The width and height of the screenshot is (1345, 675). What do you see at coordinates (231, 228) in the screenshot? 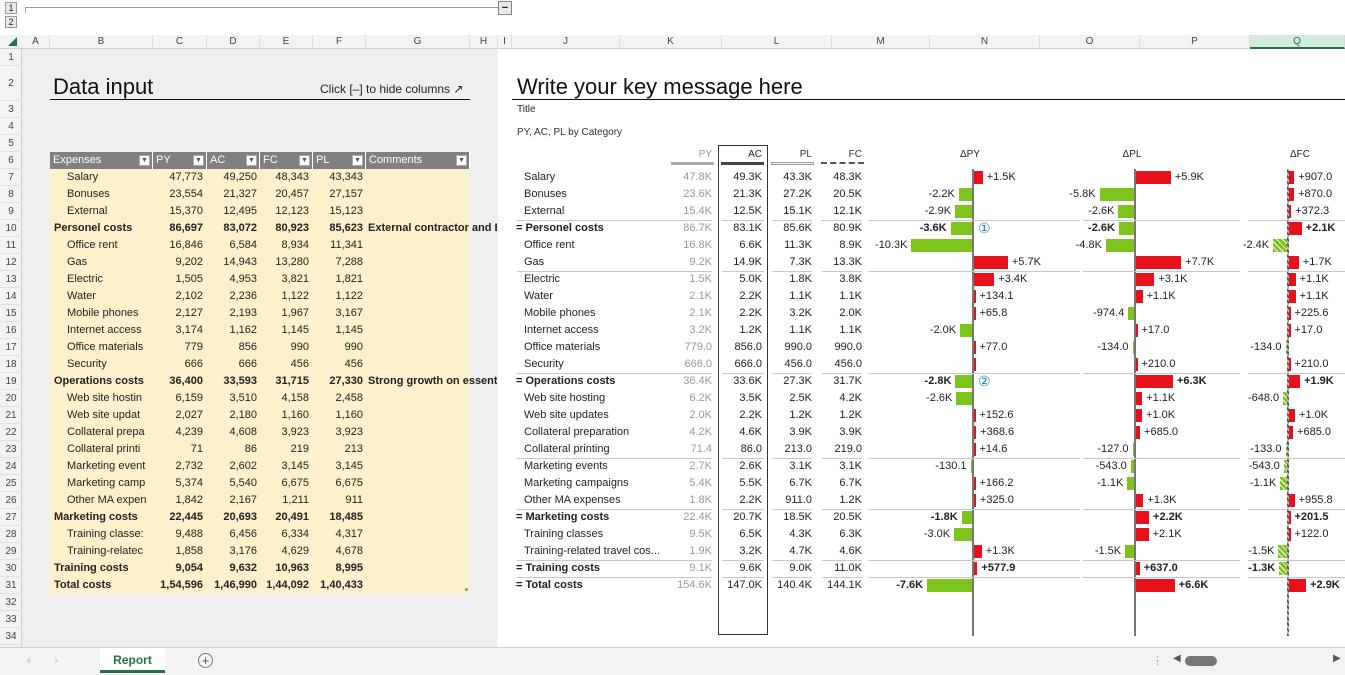
I see `expense-ac-value: 83,072` at bounding box center [231, 228].